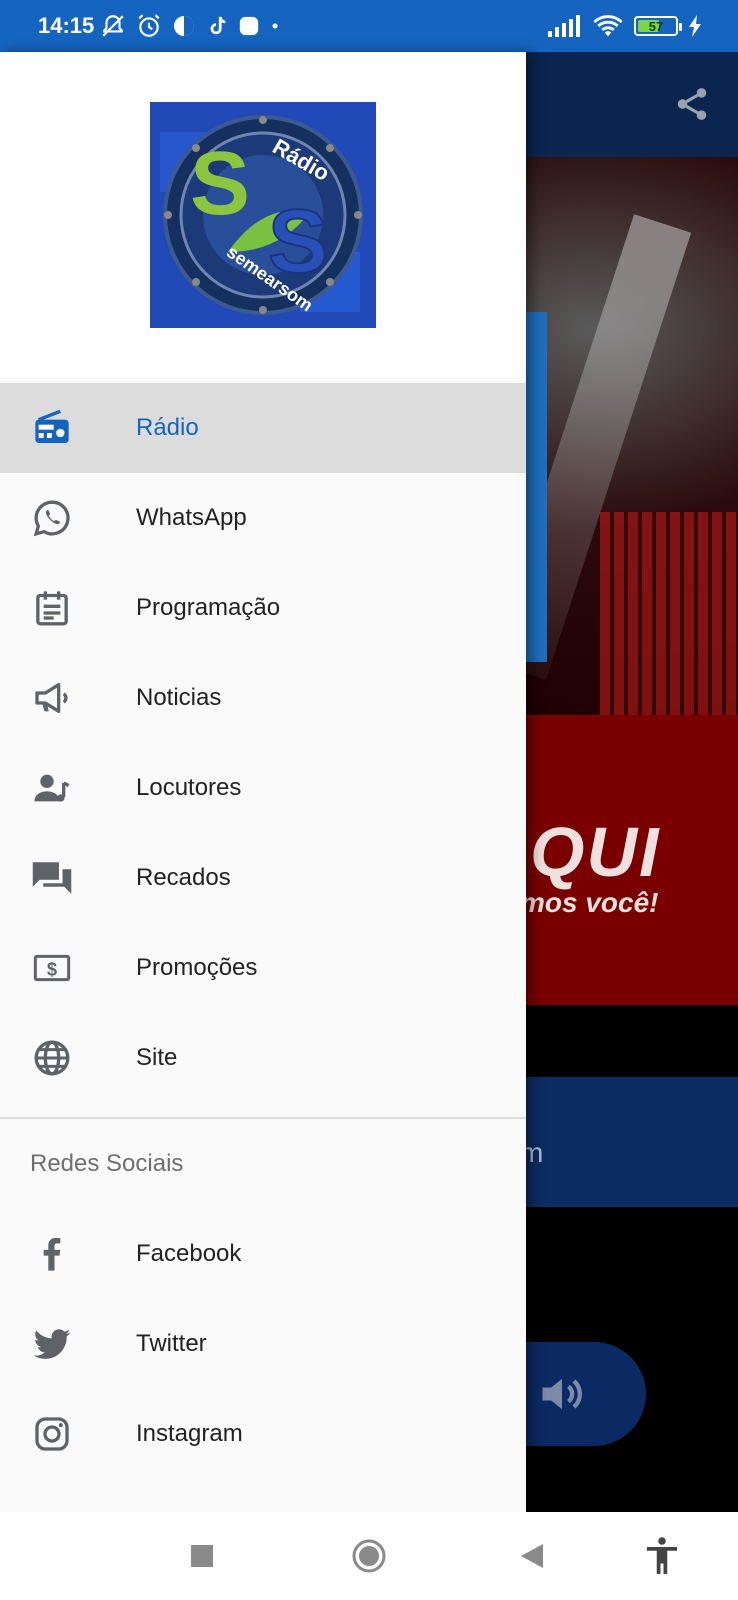 This screenshot has height=1600, width=738. Describe the element at coordinates (52, 788) in the screenshot. I see `announcer-icon` at that location.